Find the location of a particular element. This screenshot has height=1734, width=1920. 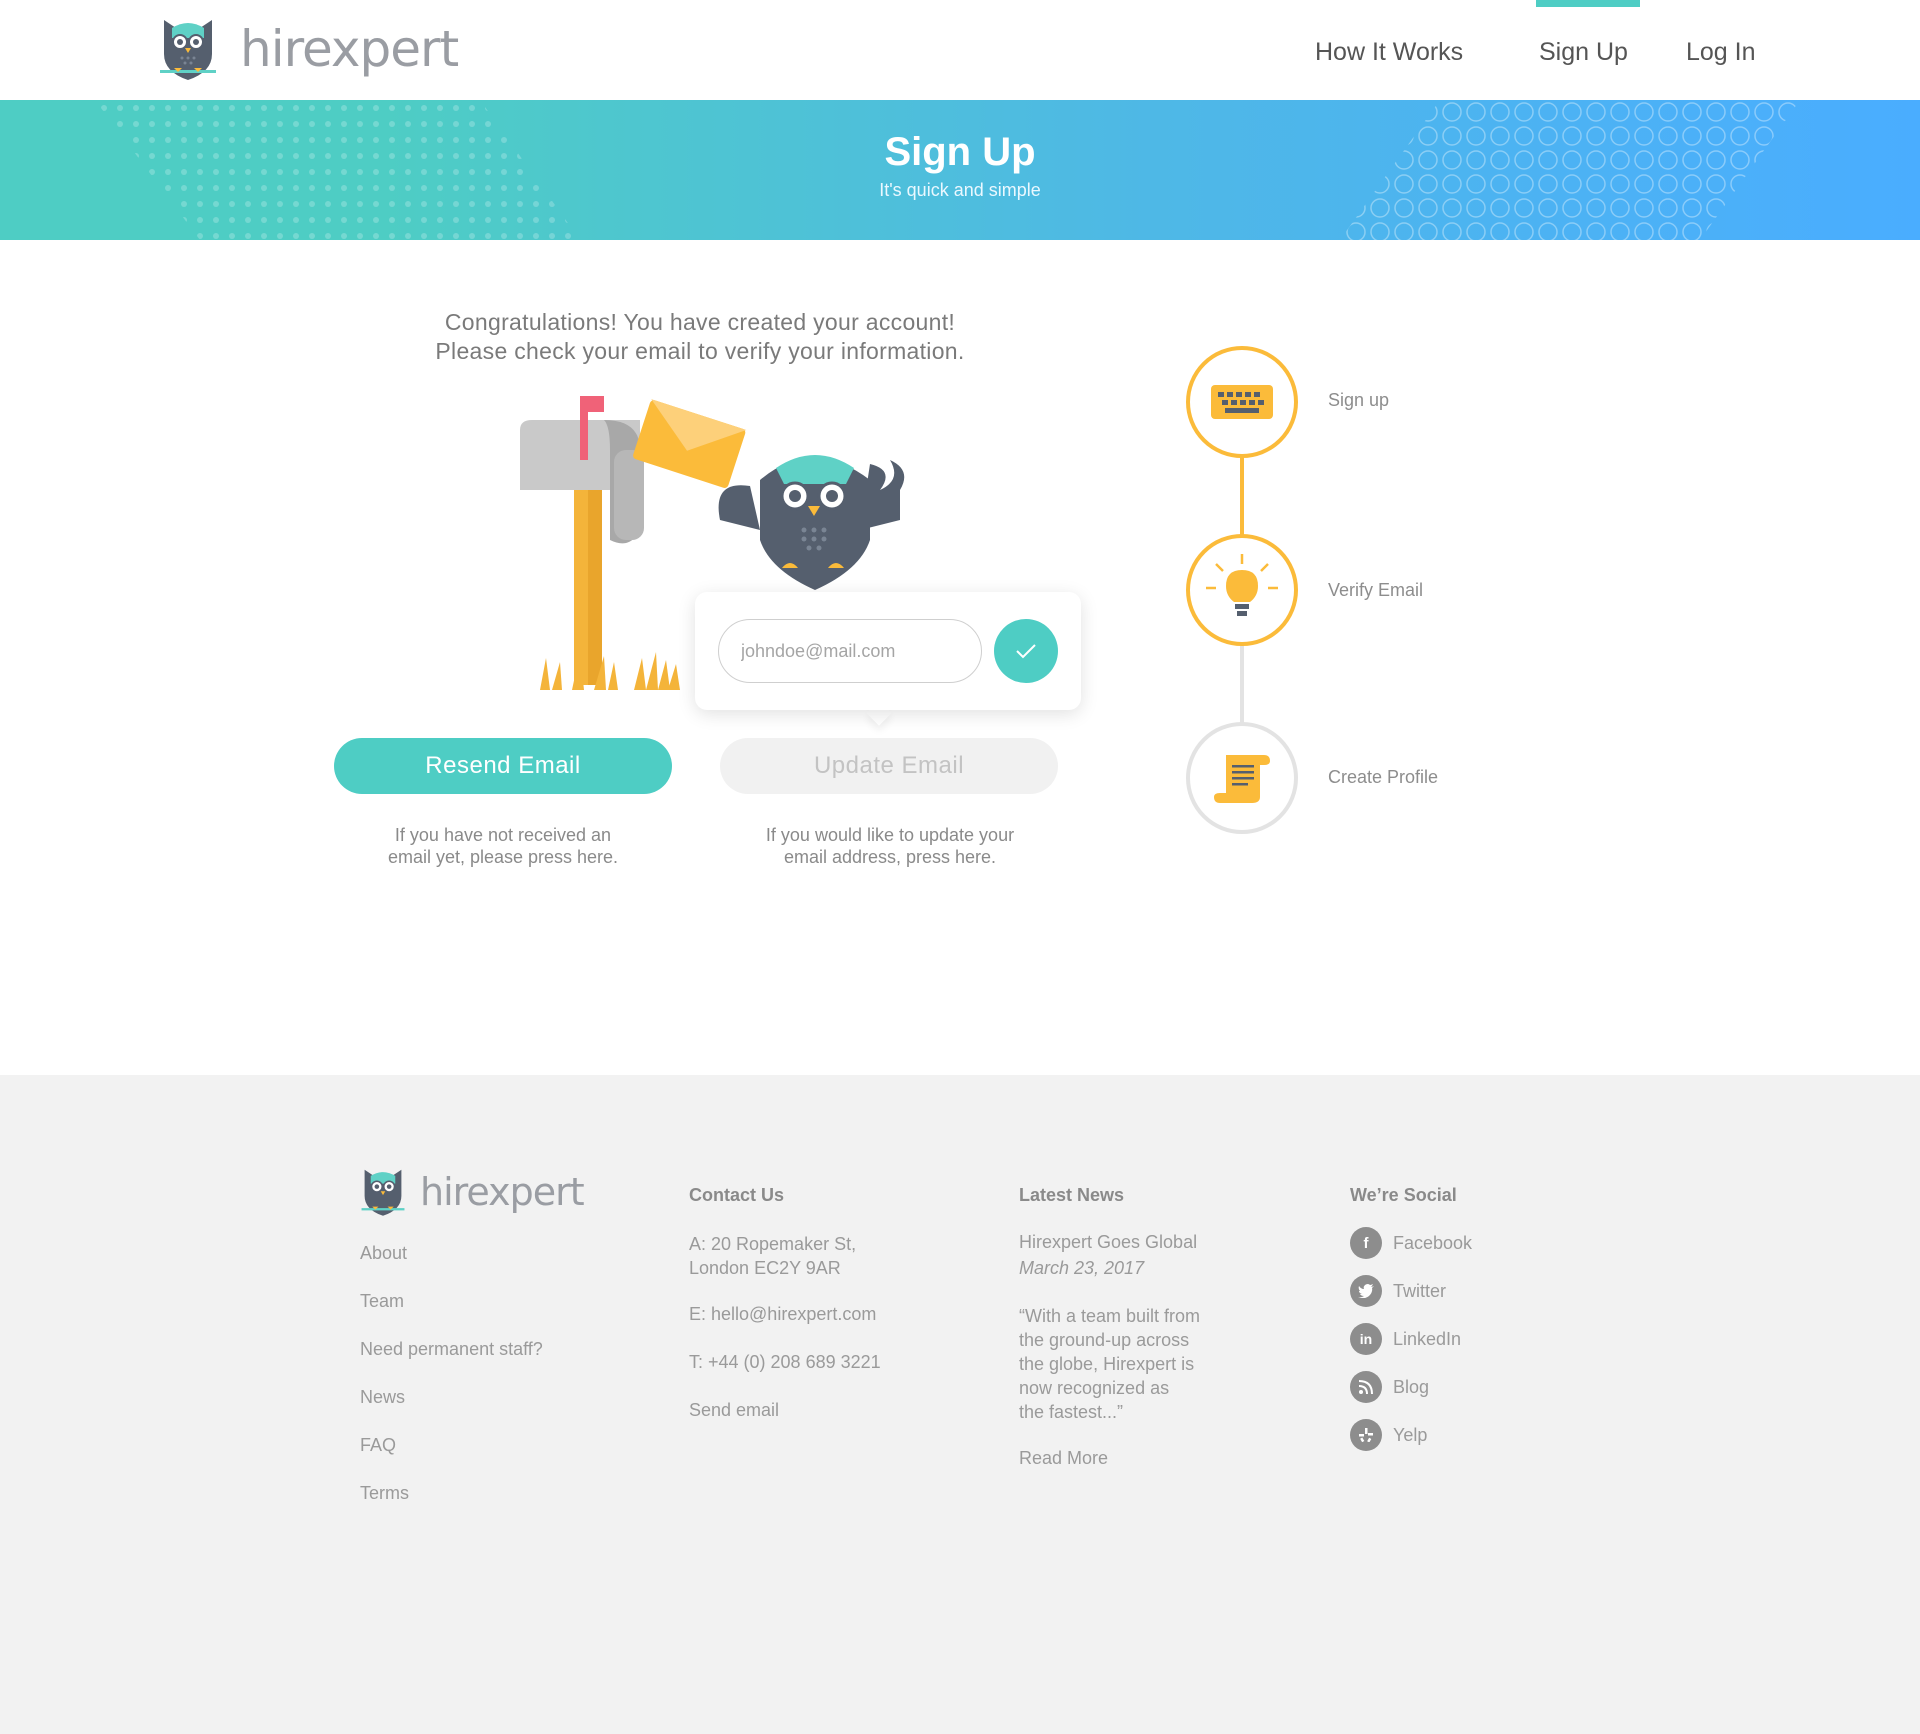

lightbulb-icon is located at coordinates (1242, 585).